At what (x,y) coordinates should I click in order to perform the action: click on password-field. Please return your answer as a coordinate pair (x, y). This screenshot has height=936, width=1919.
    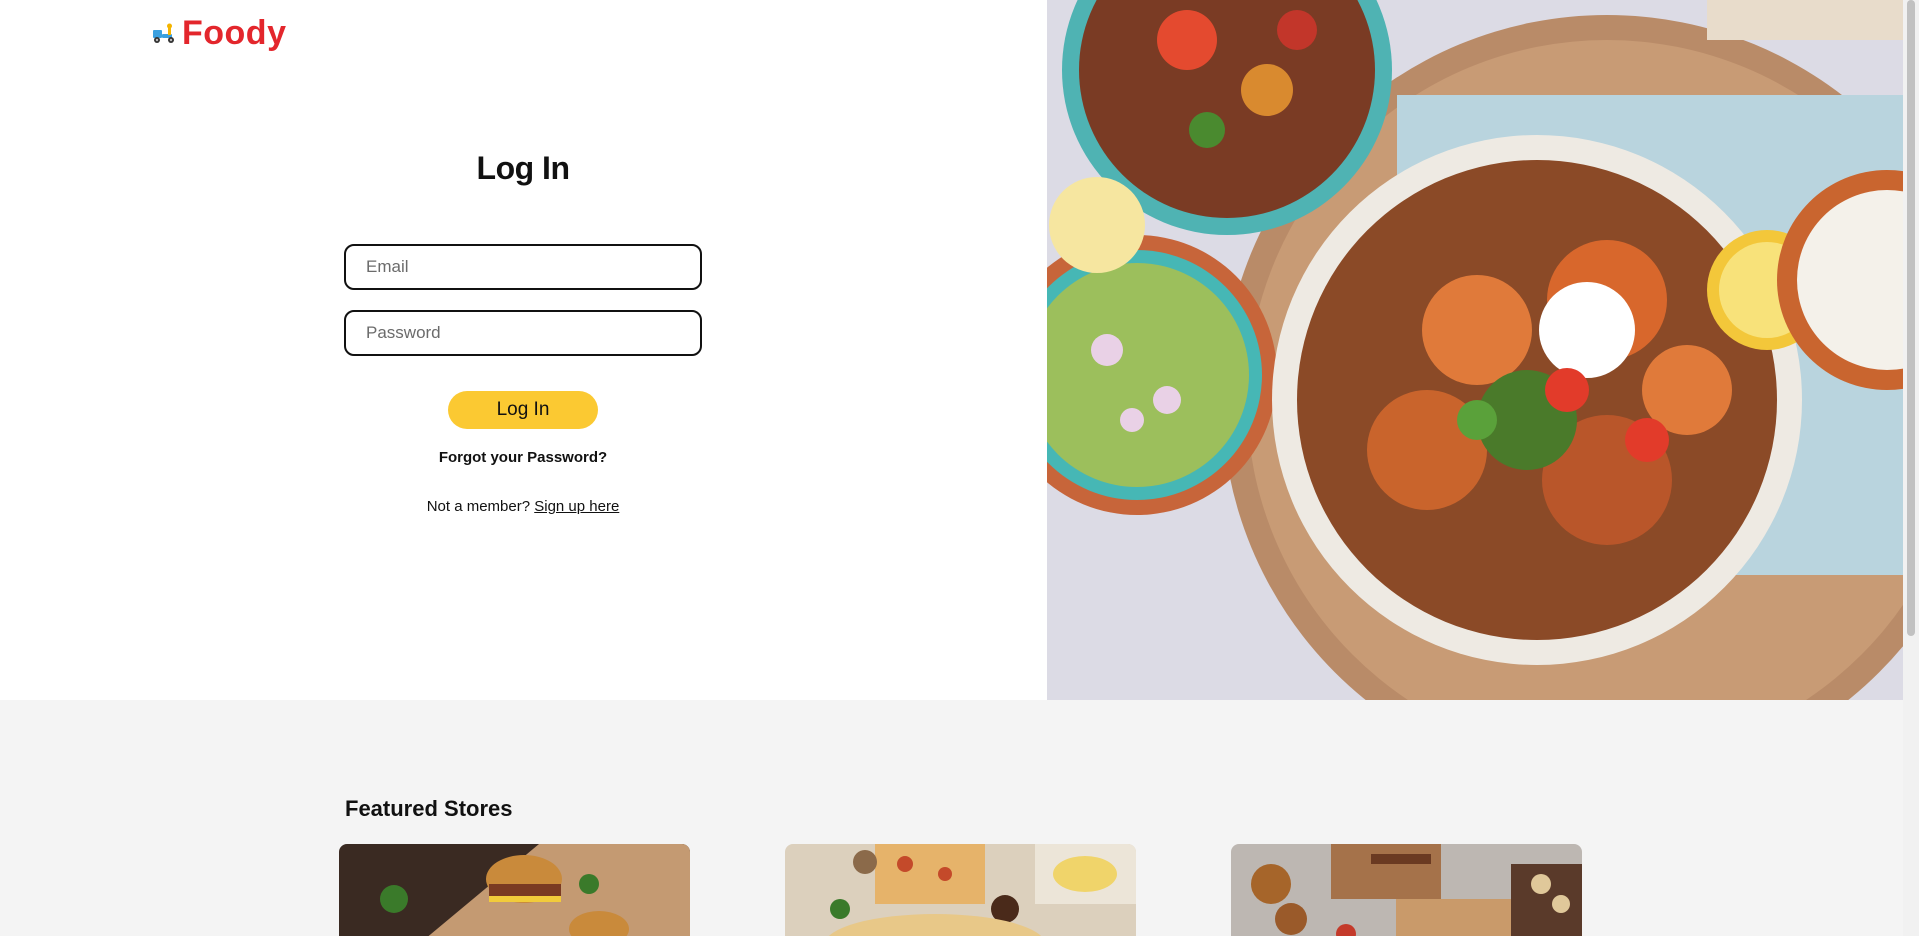
    Looking at the image, I should click on (523, 333).